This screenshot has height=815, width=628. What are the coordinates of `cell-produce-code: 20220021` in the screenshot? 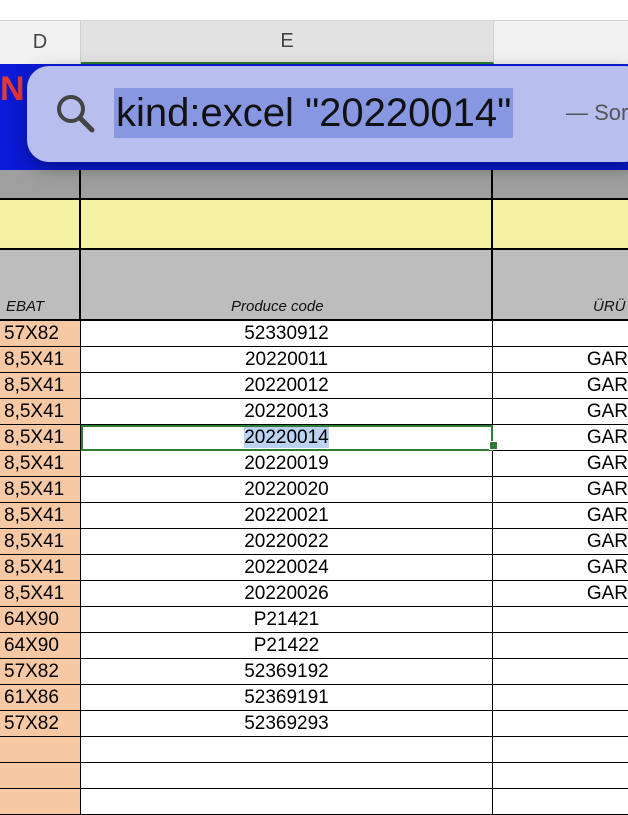 It's located at (287, 516).